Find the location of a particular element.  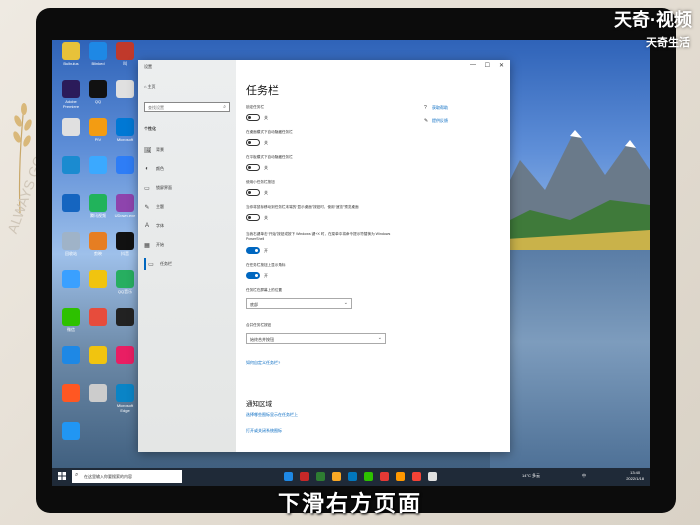

toggle-state: 关 is located at coordinates (266, 142).